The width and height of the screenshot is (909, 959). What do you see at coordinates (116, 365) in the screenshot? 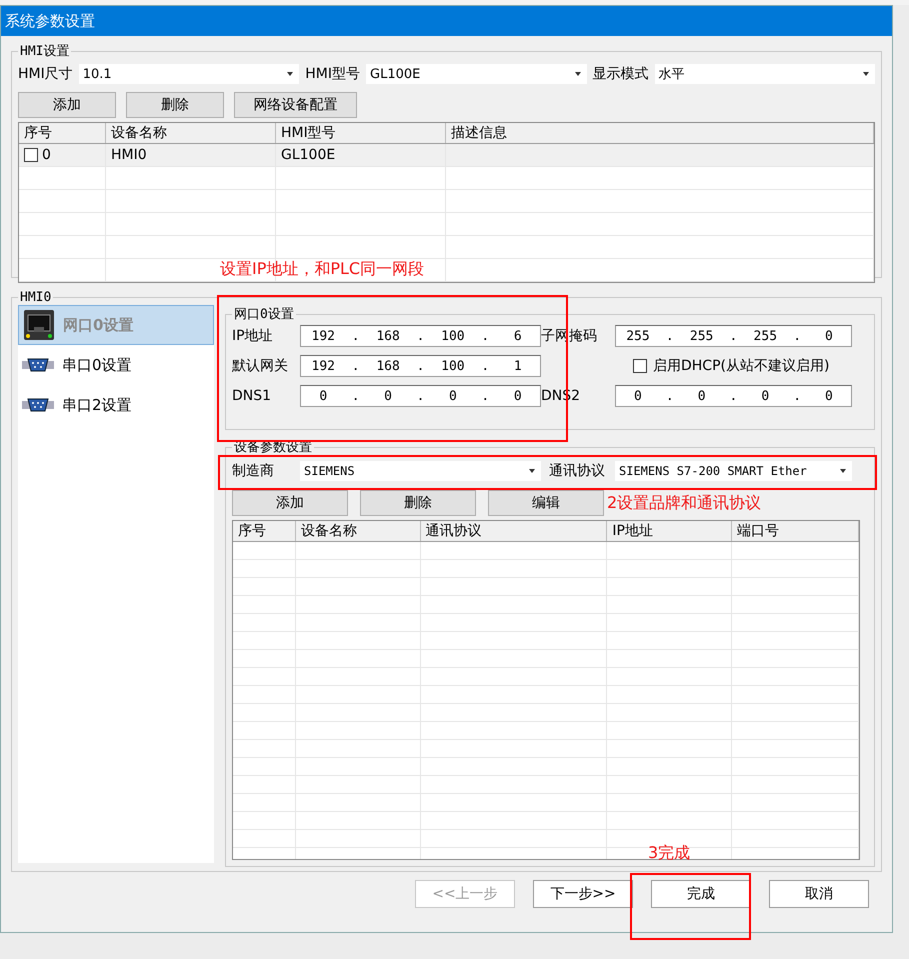
I see `nav-item: 串口0设置` at bounding box center [116, 365].